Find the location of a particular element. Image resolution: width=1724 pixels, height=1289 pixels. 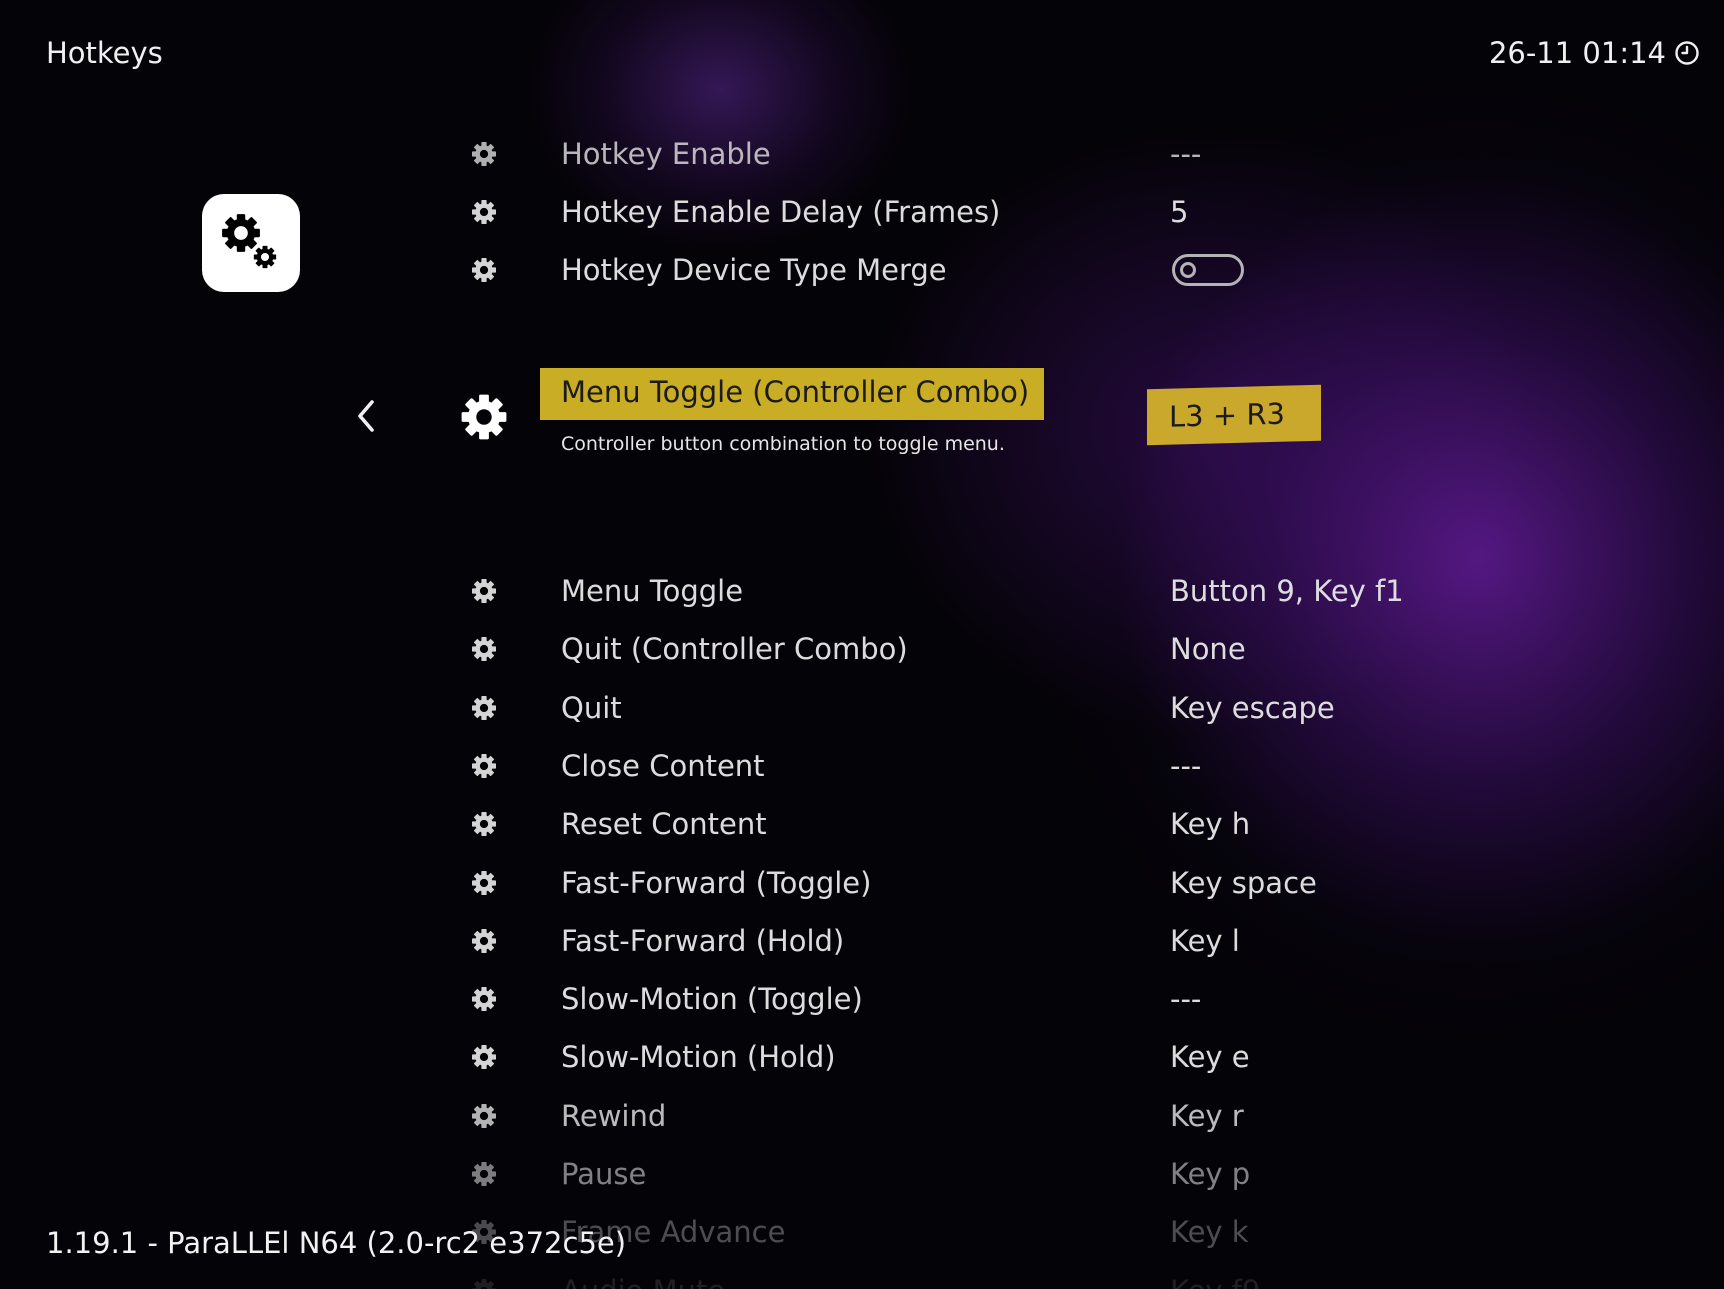

setting-label: Hotkey Device Type Merge is located at coordinates (754, 270).